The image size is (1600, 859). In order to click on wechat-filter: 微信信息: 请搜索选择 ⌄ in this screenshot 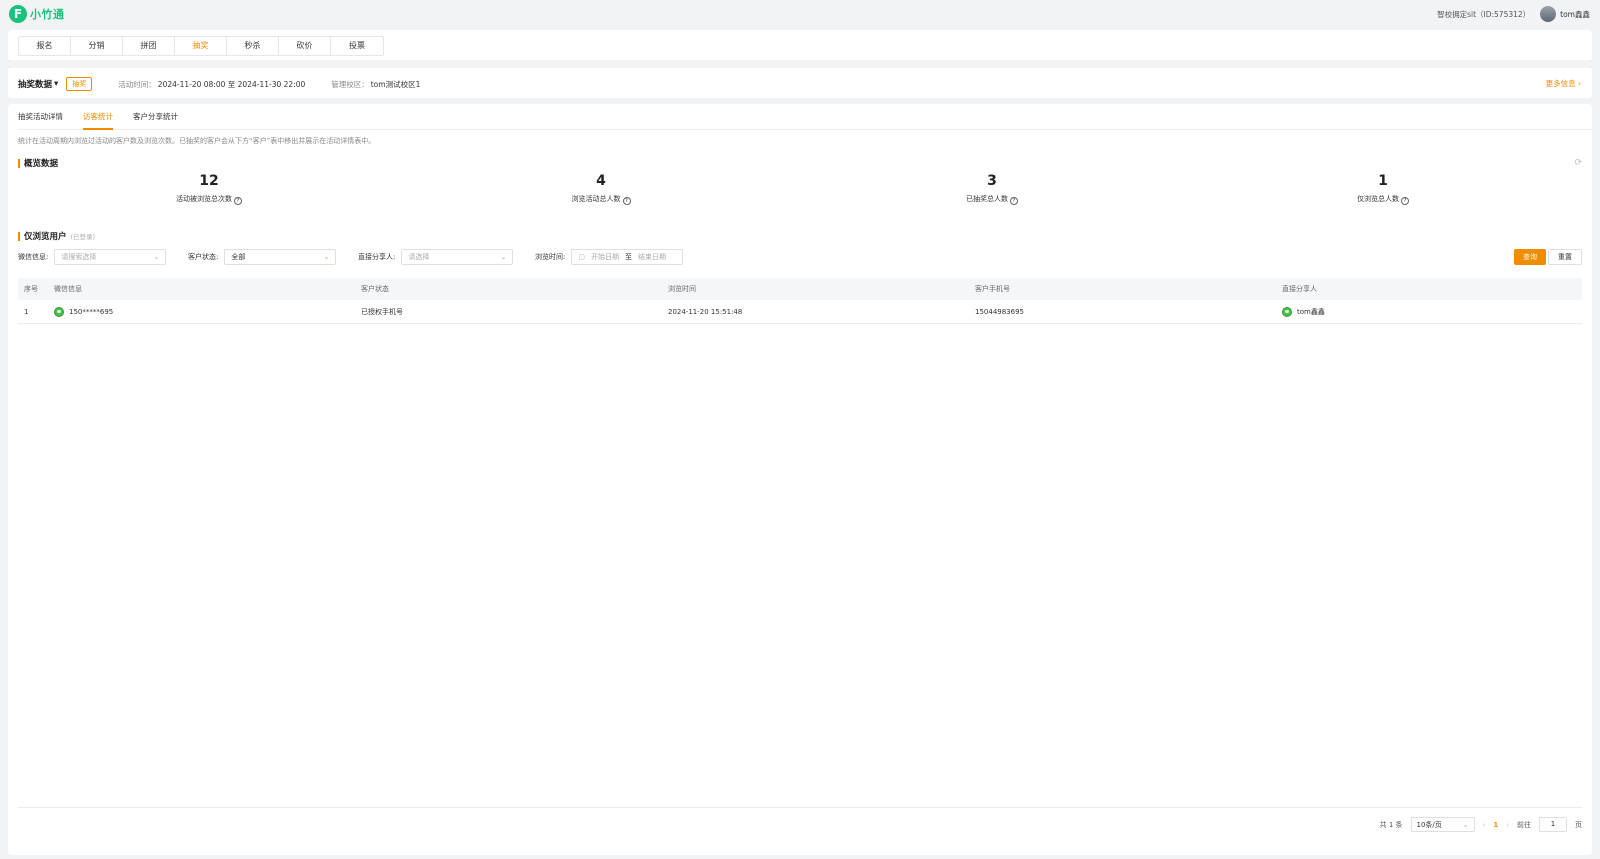, I will do `click(92, 257)`.